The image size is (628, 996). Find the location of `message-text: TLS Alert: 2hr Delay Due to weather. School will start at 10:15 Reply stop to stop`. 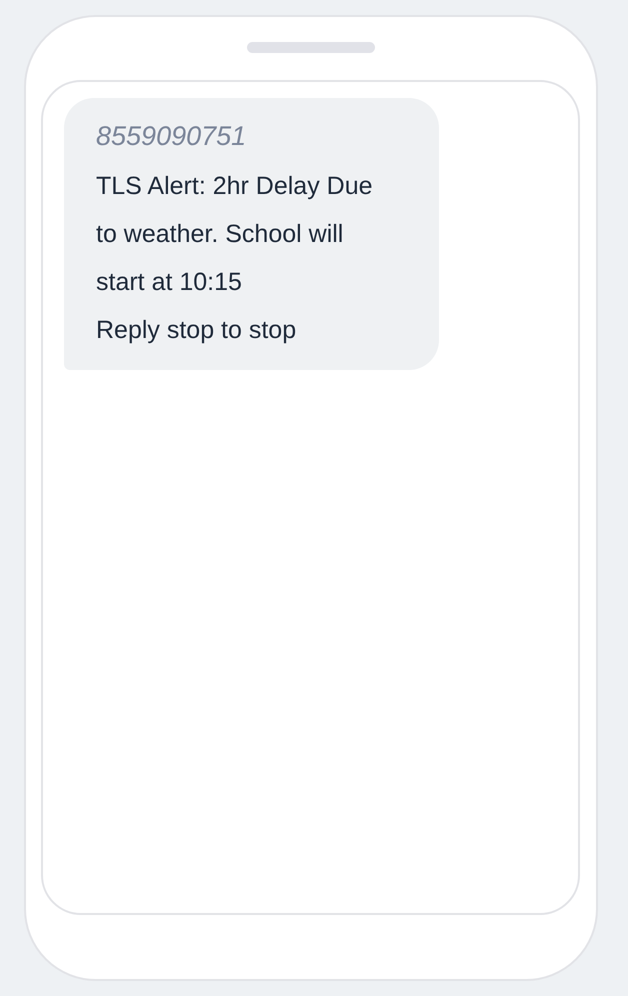

message-text: TLS Alert: 2hr Delay Due to weather. School will start at 10:15 Reply stop to stop is located at coordinates (235, 258).